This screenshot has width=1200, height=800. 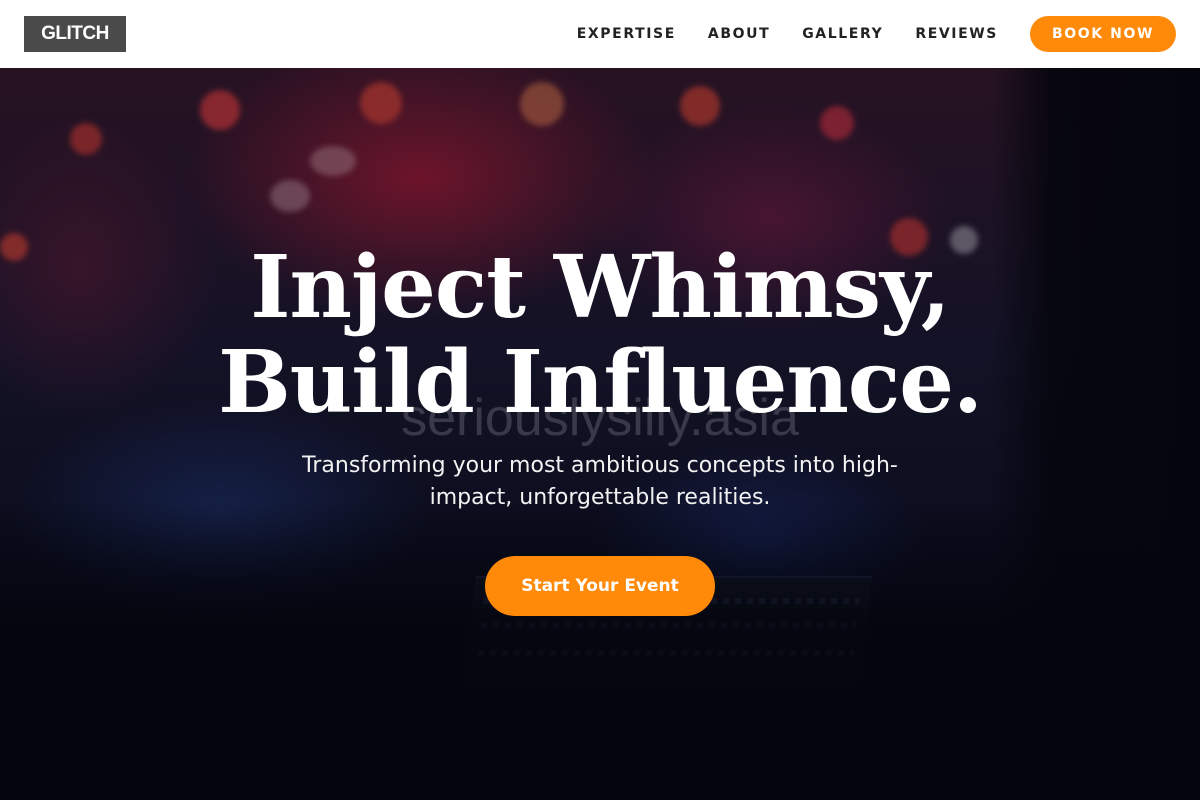 I want to click on nav-link-gallery: GALLERY, so click(x=842, y=34).